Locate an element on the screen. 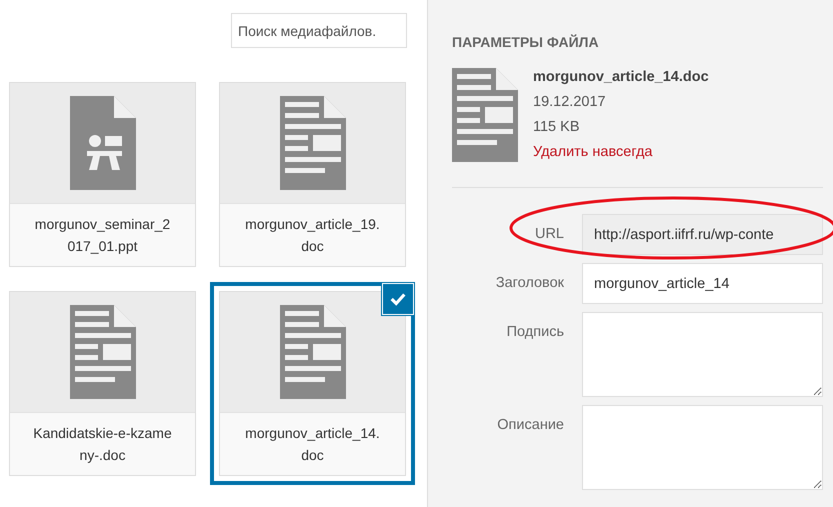 Image resolution: width=833 pixels, height=507 pixels. file-date: 19.12.2017 is located at coordinates (570, 102).